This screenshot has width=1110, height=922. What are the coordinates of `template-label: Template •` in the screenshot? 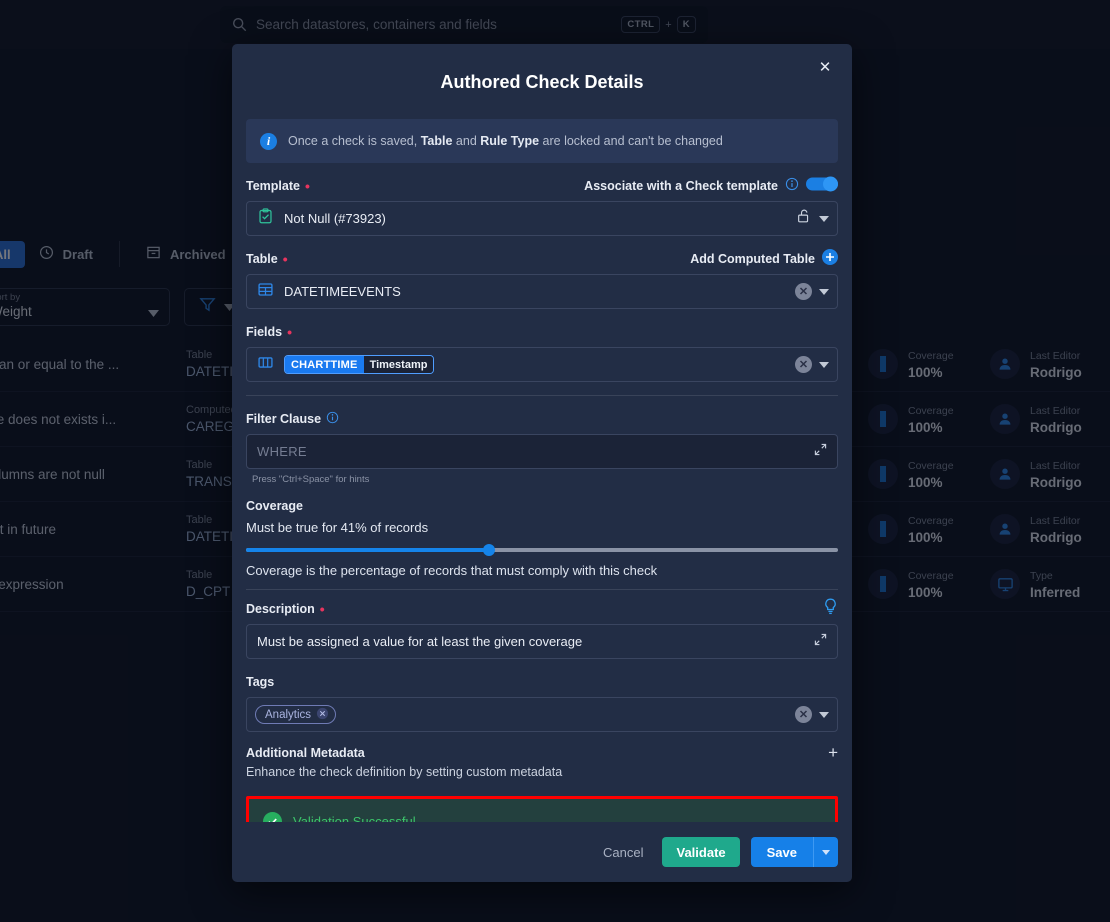 It's located at (278, 185).